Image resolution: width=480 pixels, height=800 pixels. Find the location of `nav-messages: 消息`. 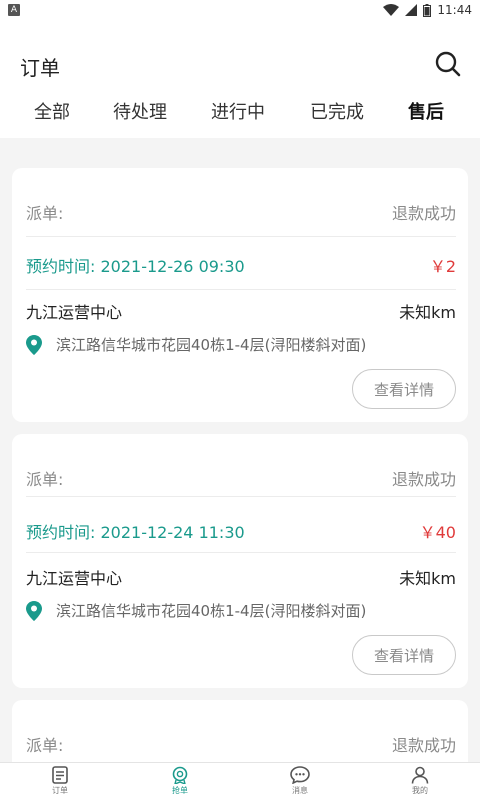

nav-messages: 消息 is located at coordinates (300, 781).